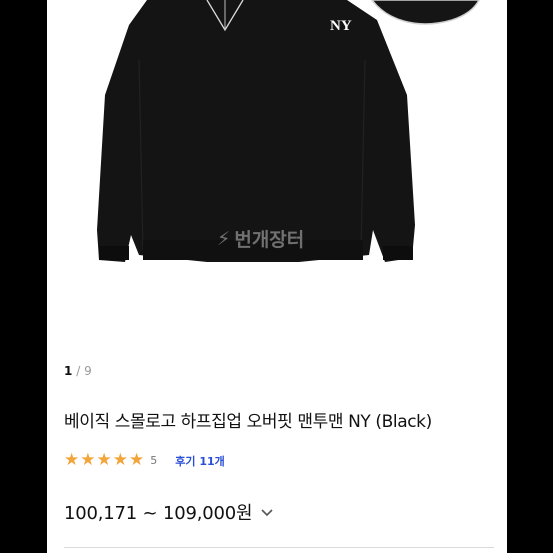  What do you see at coordinates (200, 461) in the screenshot?
I see `review-count-link: 후기 11개` at bounding box center [200, 461].